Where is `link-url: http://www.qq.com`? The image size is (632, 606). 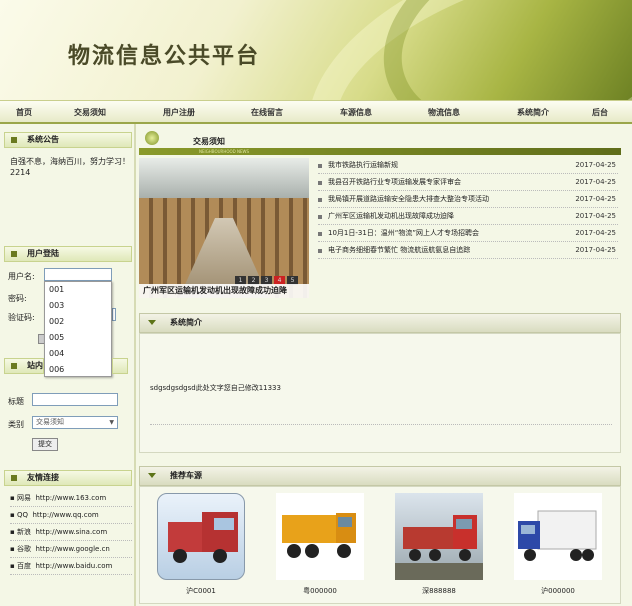 link-url: http://www.qq.com is located at coordinates (65, 515).